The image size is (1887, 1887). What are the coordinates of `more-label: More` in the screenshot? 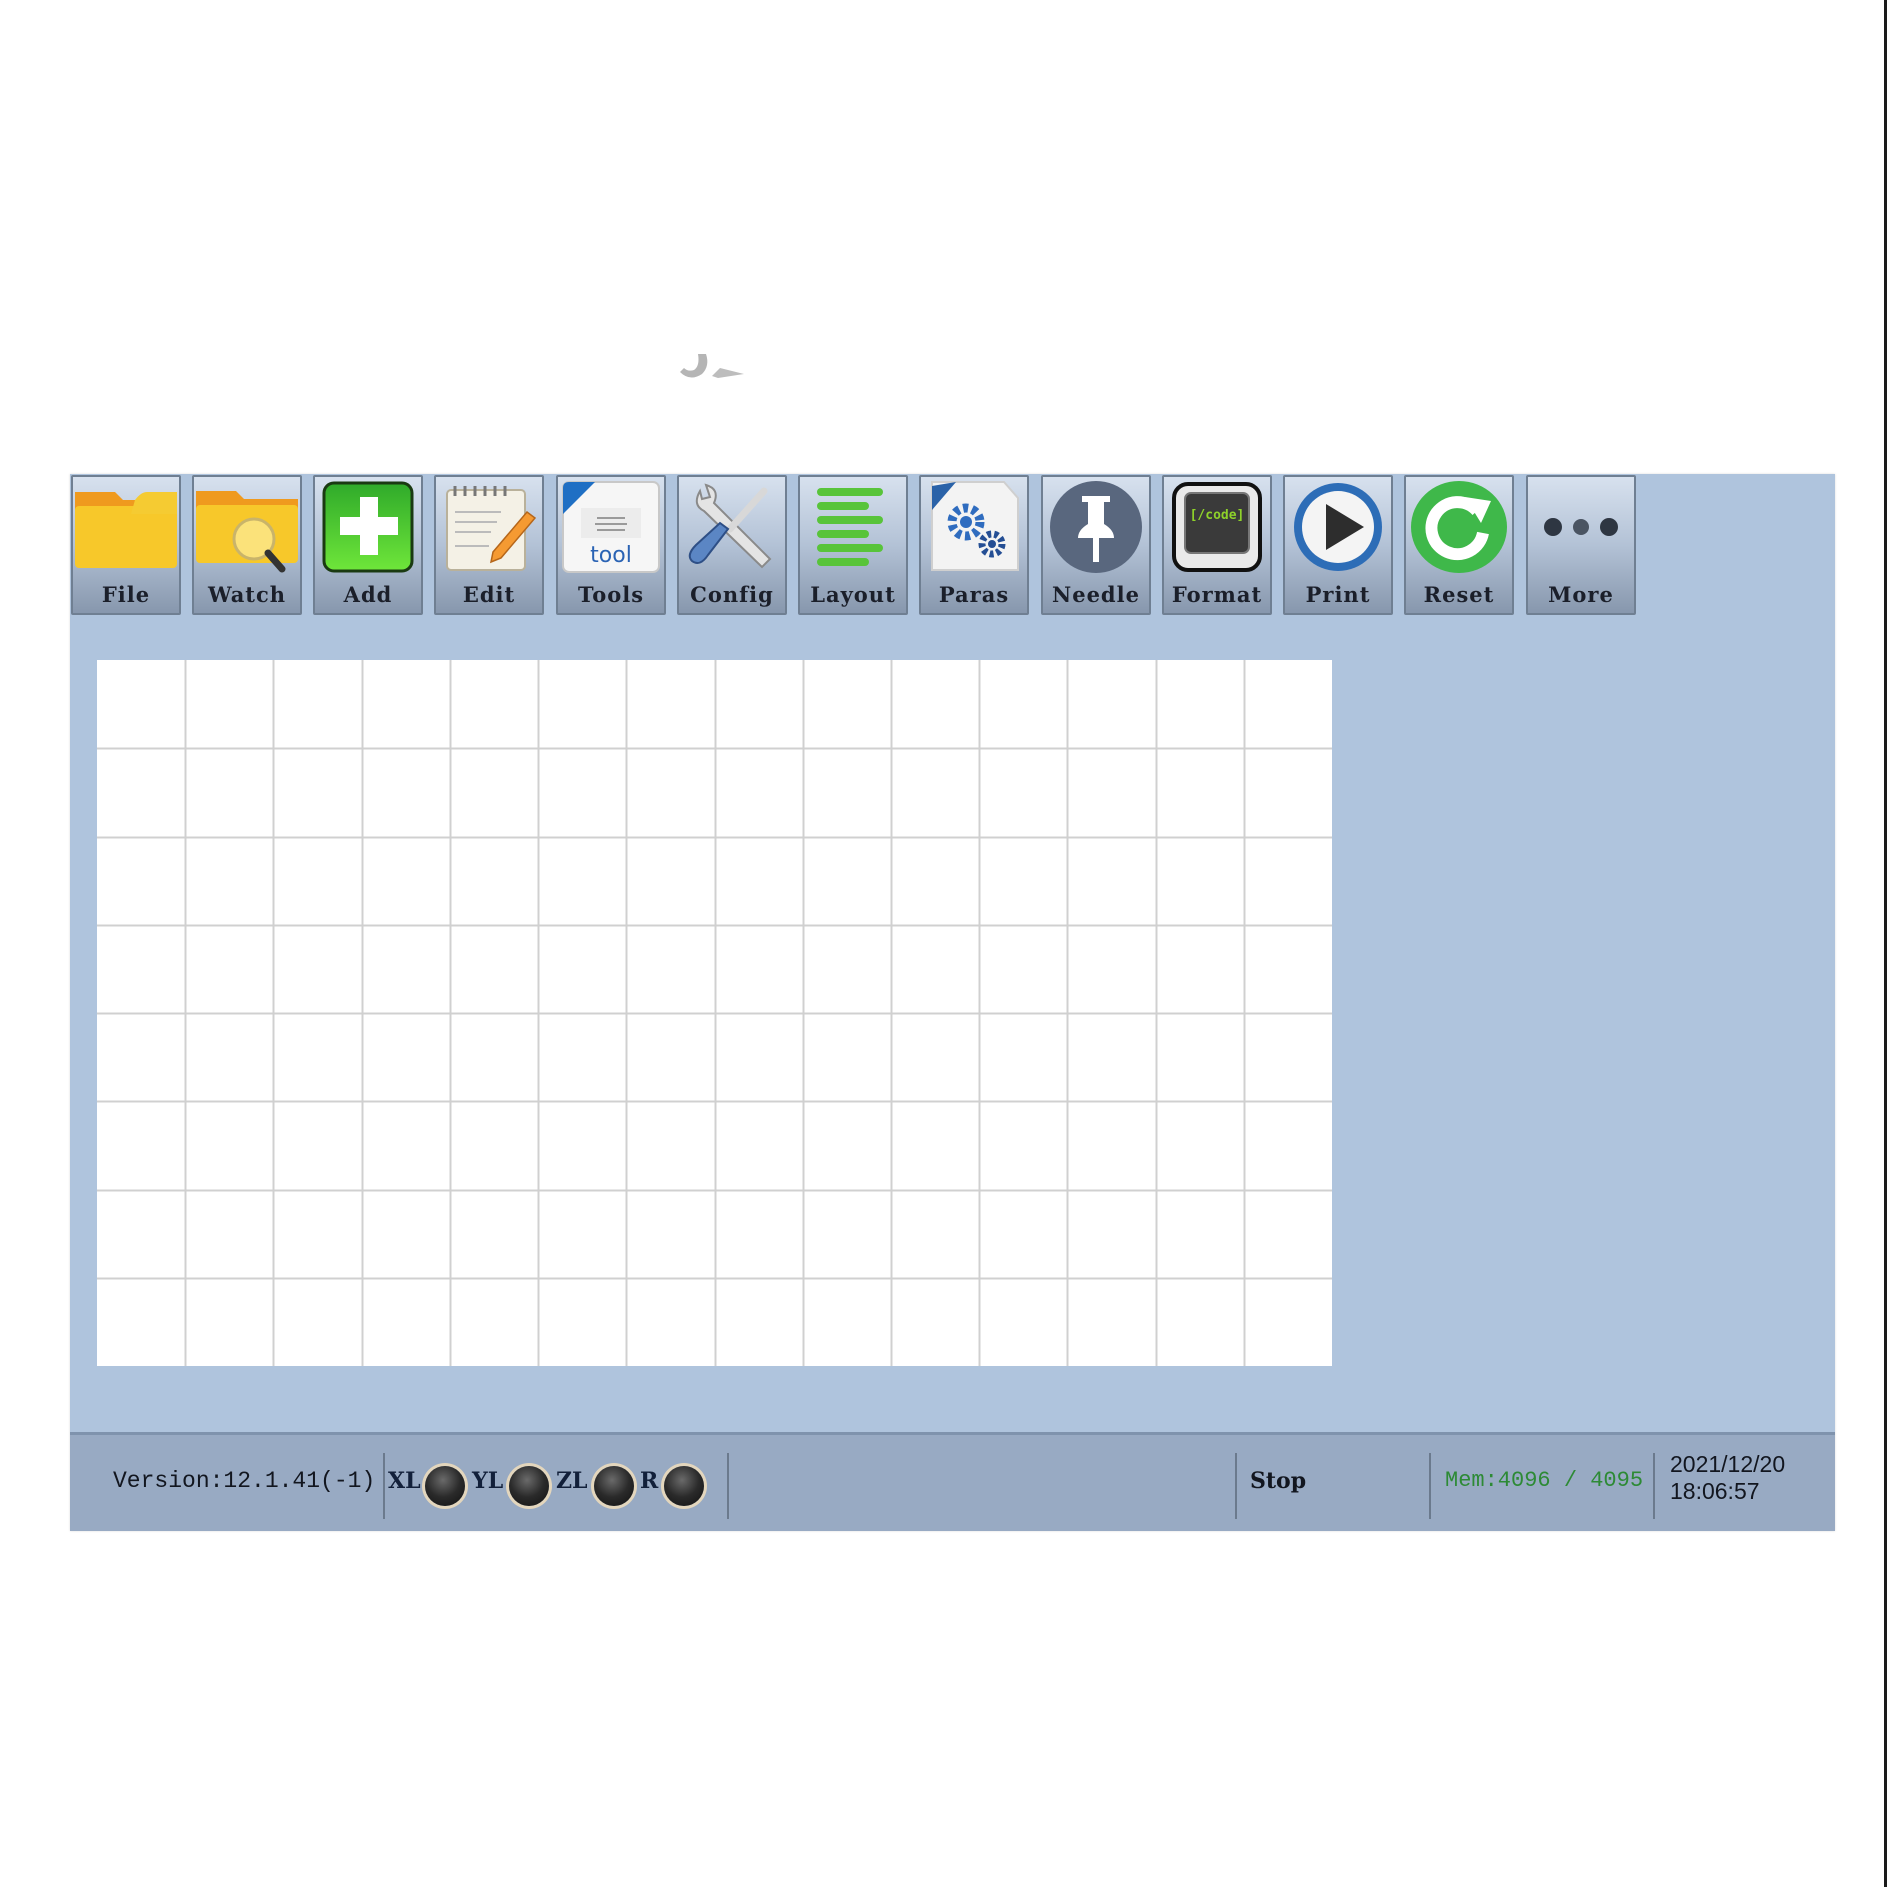 It's located at (1581, 594).